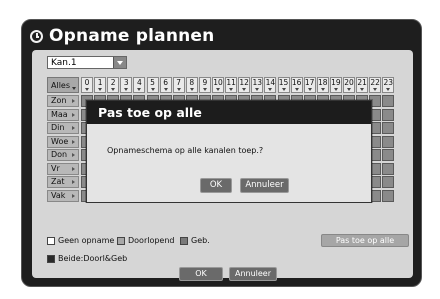  I want to click on hour-select-18: 18, so click(322, 85).